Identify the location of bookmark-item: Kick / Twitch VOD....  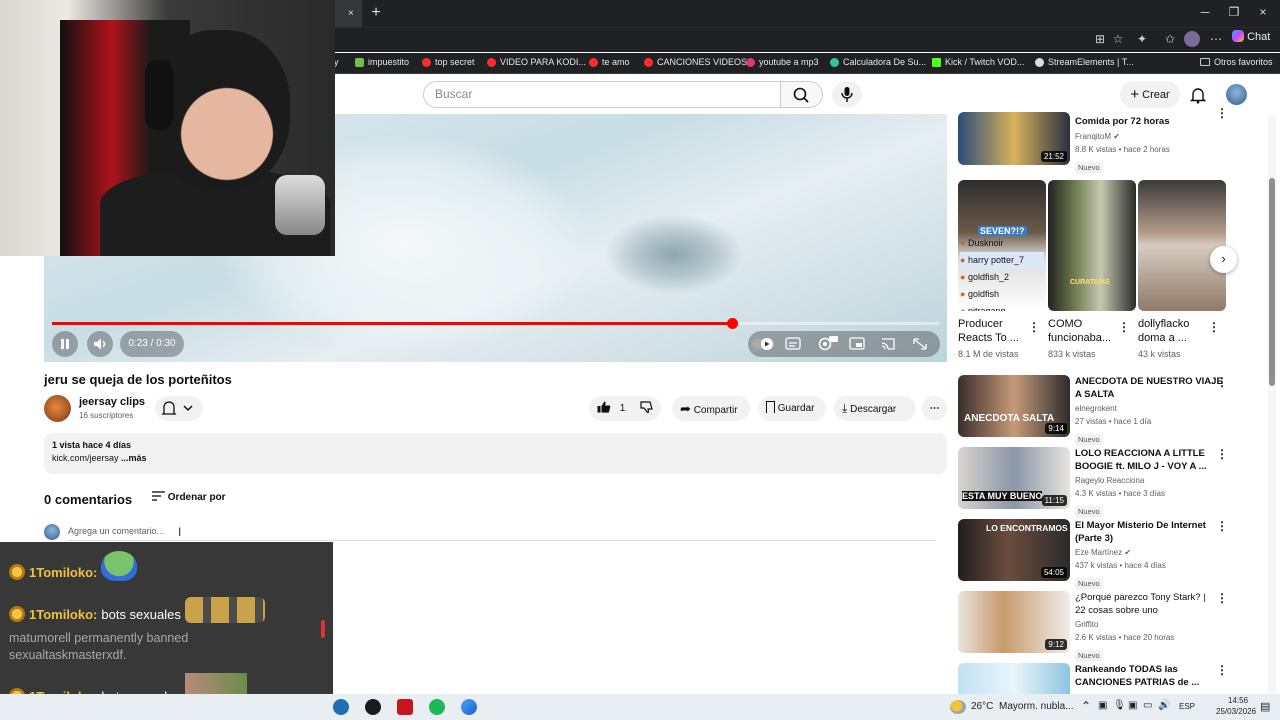
(978, 62).